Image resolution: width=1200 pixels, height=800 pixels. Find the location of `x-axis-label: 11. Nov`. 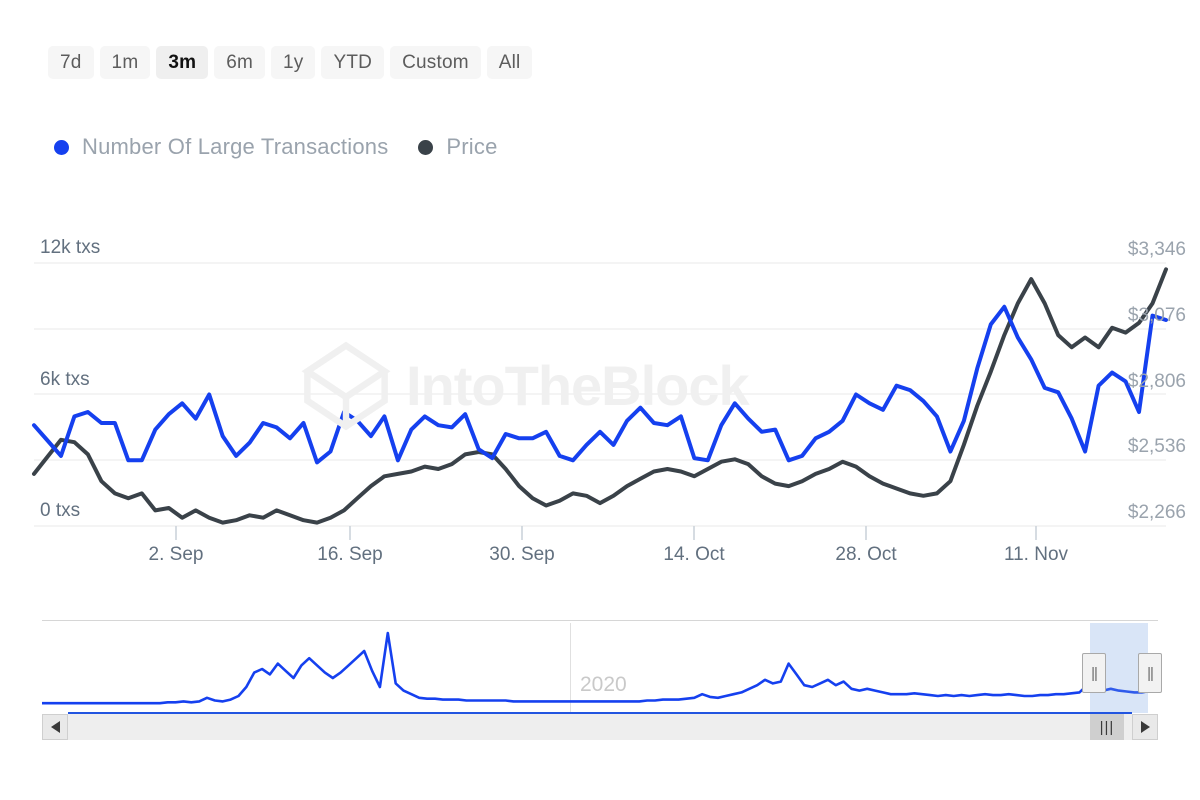

x-axis-label: 11. Nov is located at coordinates (1036, 554).